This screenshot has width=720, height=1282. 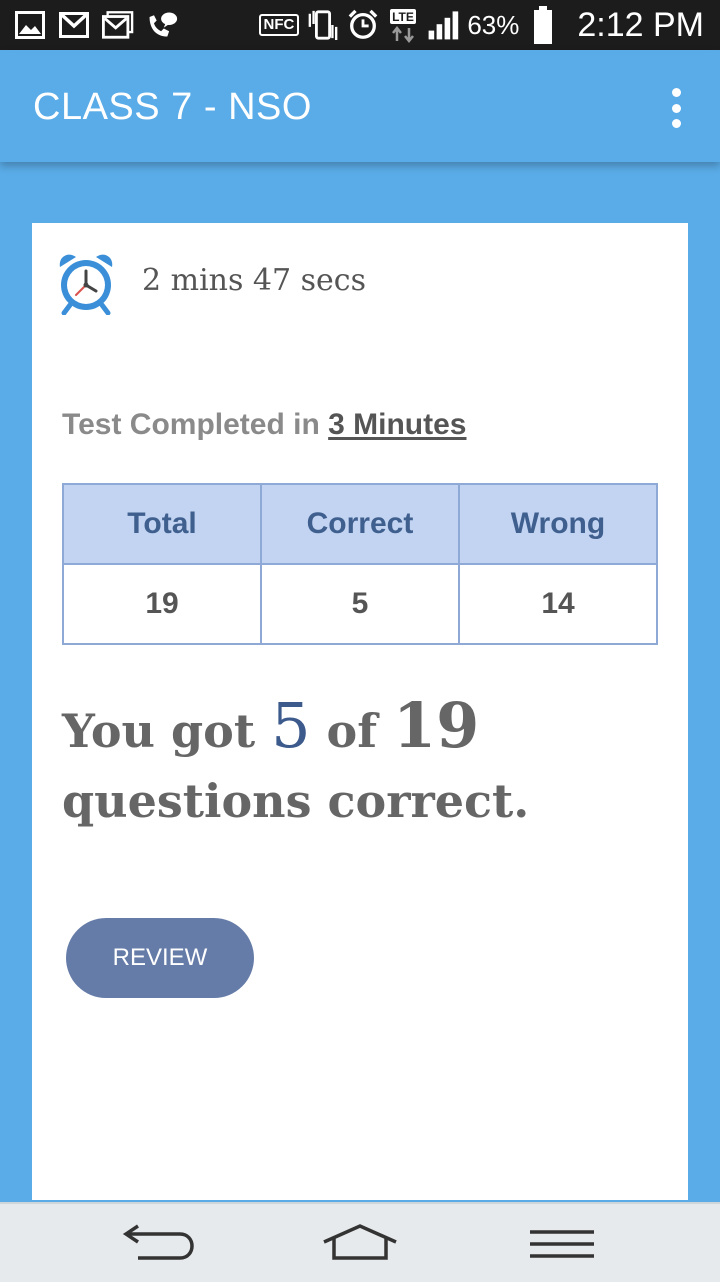 I want to click on nfc-icon: NFC, so click(x=279, y=25).